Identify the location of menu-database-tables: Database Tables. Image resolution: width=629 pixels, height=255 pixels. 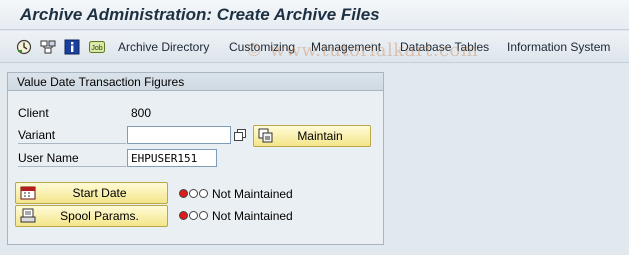
(444, 47).